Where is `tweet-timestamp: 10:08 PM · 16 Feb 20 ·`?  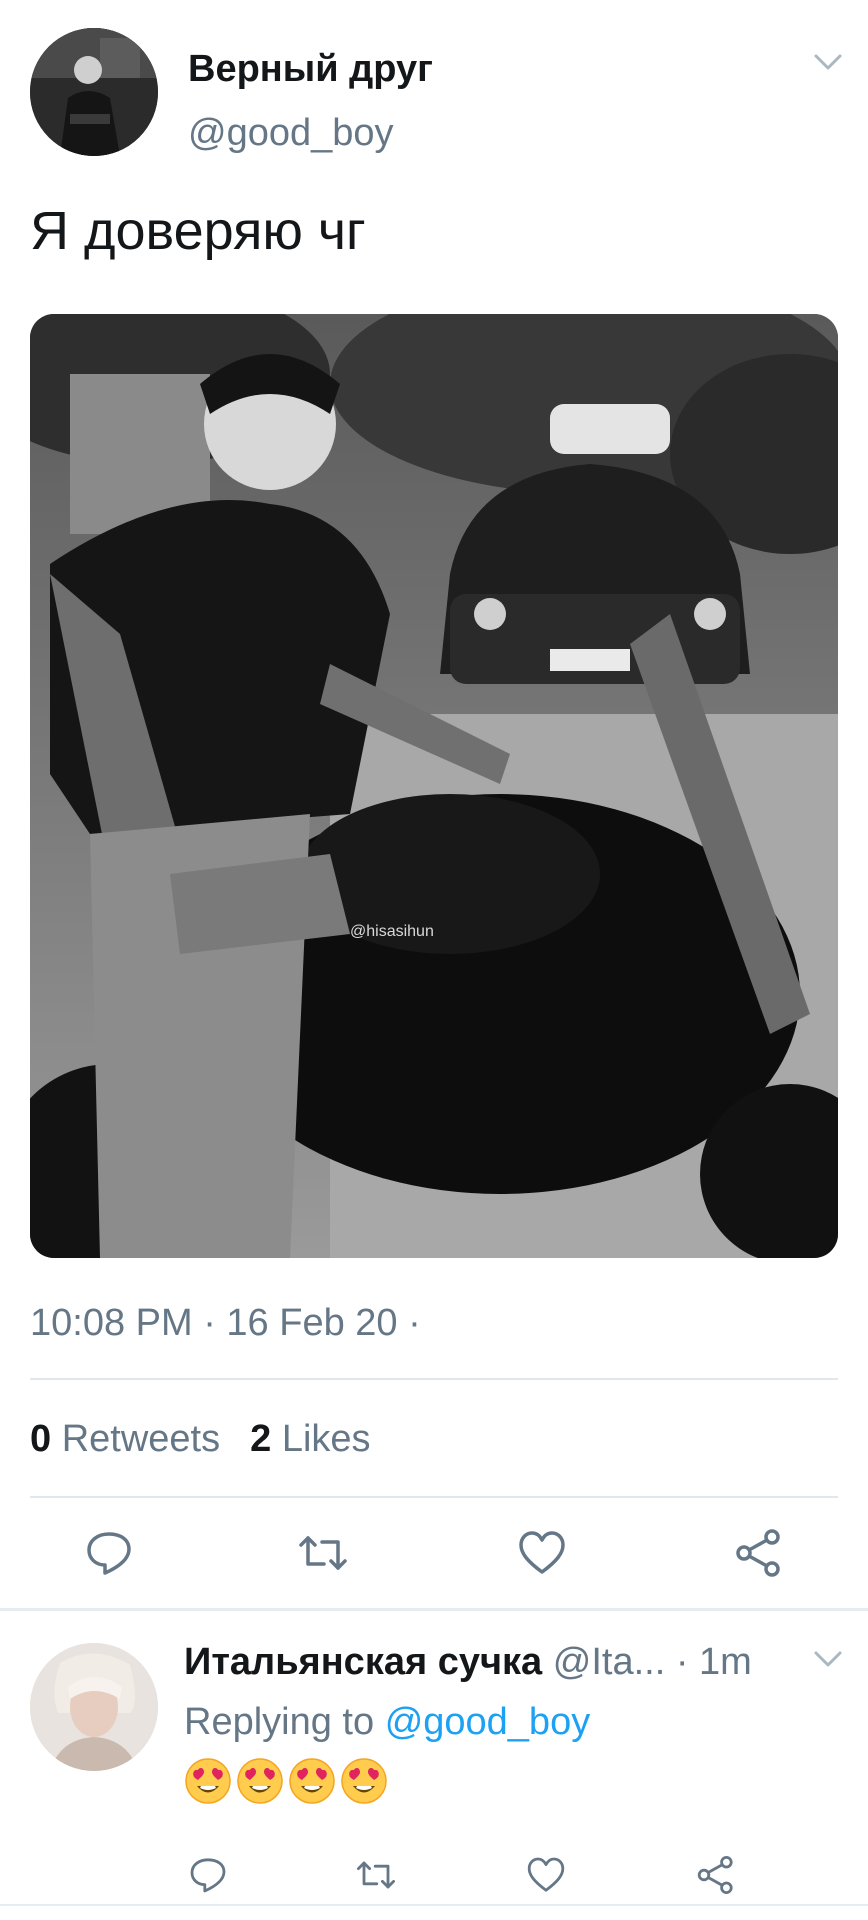
tweet-timestamp: 10:08 PM · 16 Feb 20 · is located at coordinates (225, 1323).